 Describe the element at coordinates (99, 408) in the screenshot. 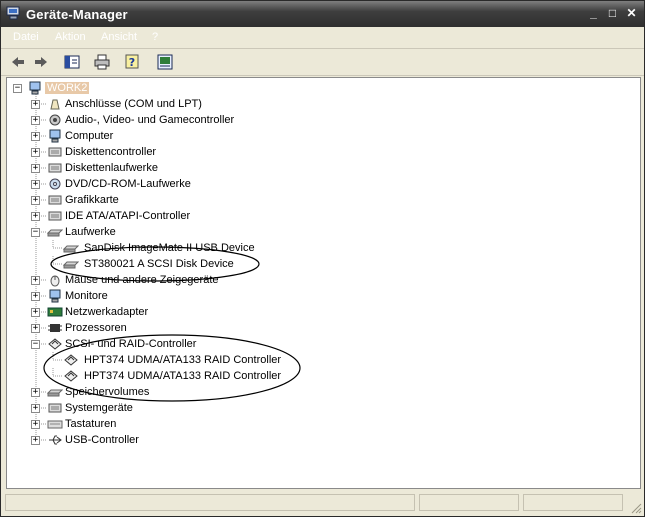

I see `tree-category-label: Systemgeräte` at that location.